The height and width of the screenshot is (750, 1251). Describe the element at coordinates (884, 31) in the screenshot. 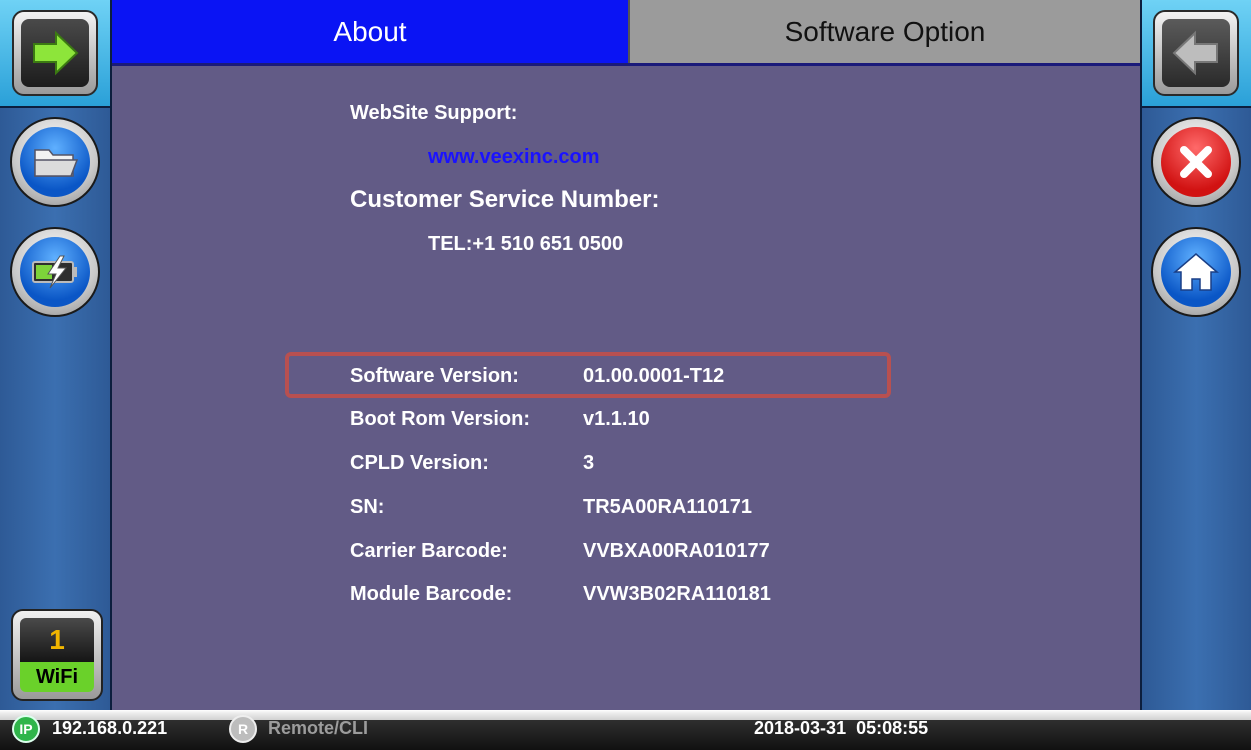

I see `tab-software-option: Software Option` at that location.